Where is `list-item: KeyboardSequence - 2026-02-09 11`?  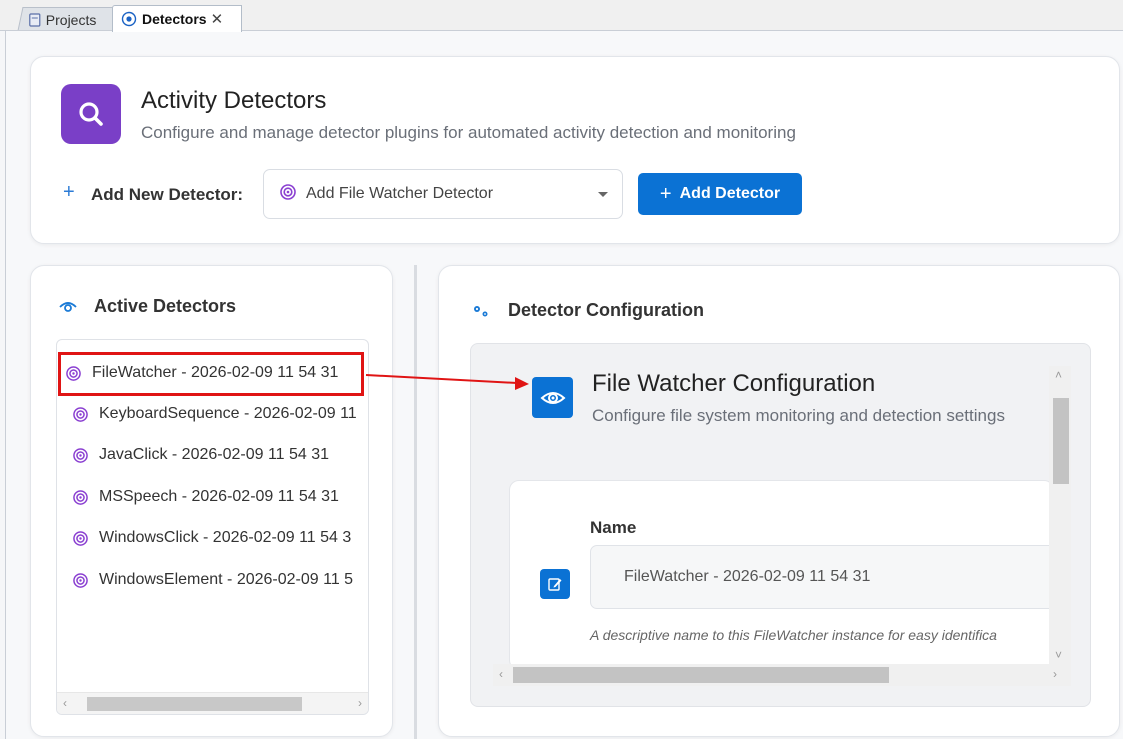 list-item: KeyboardSequence - 2026-02-09 11 is located at coordinates (215, 414).